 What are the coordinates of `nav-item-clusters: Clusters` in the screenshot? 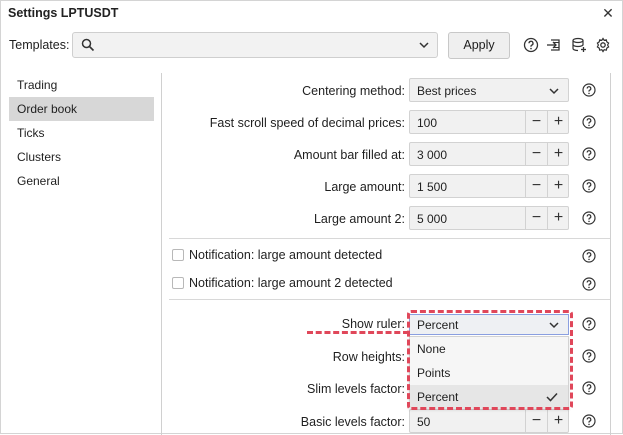 It's located at (81, 157).